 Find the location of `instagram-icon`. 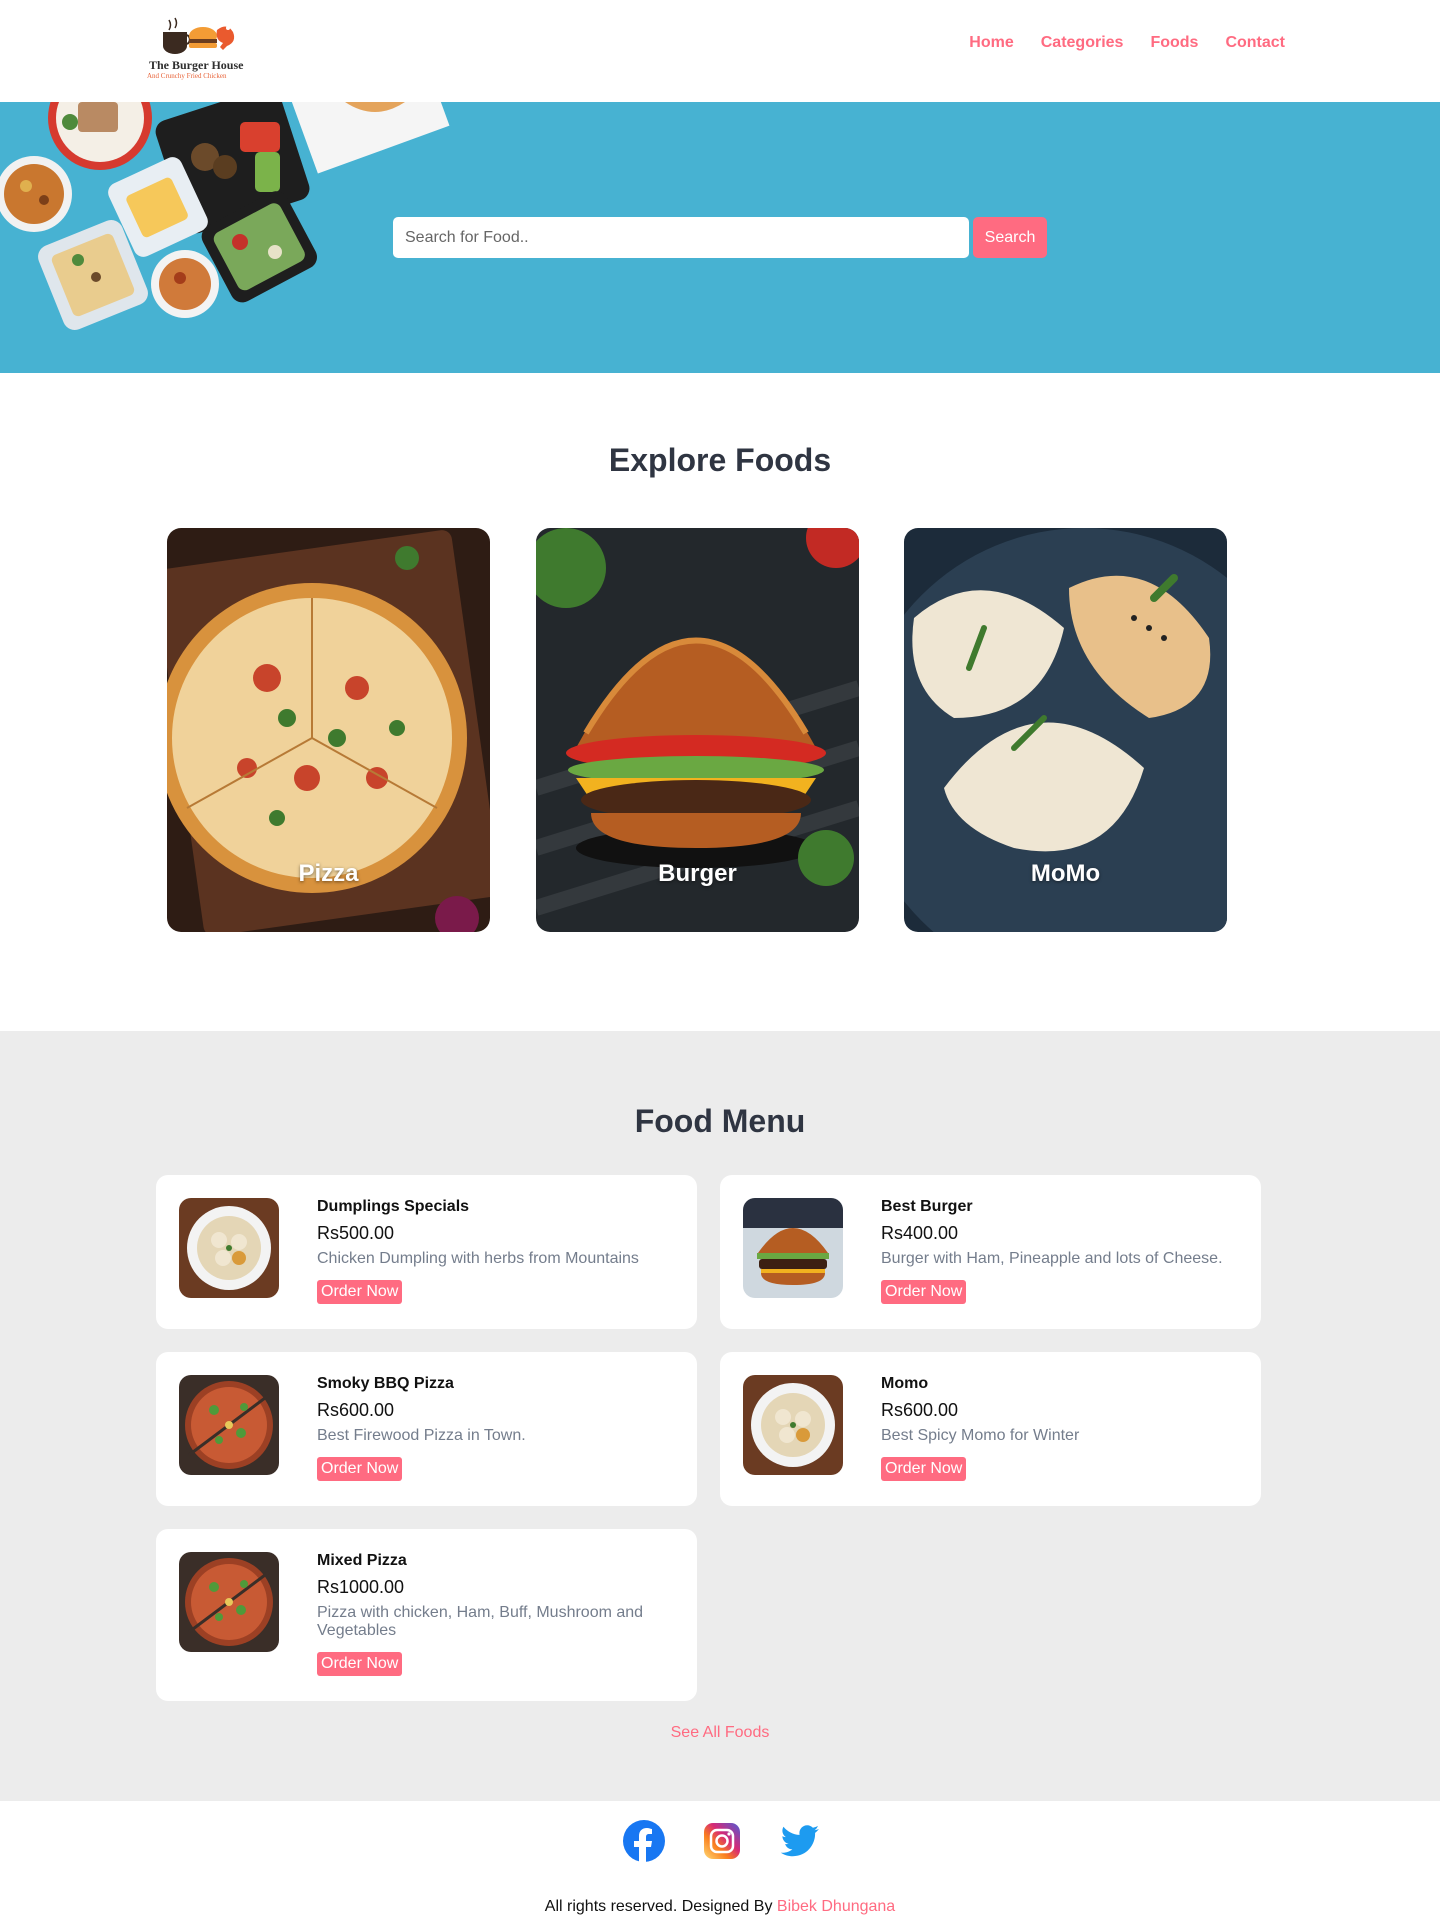

instagram-icon is located at coordinates (722, 1841).